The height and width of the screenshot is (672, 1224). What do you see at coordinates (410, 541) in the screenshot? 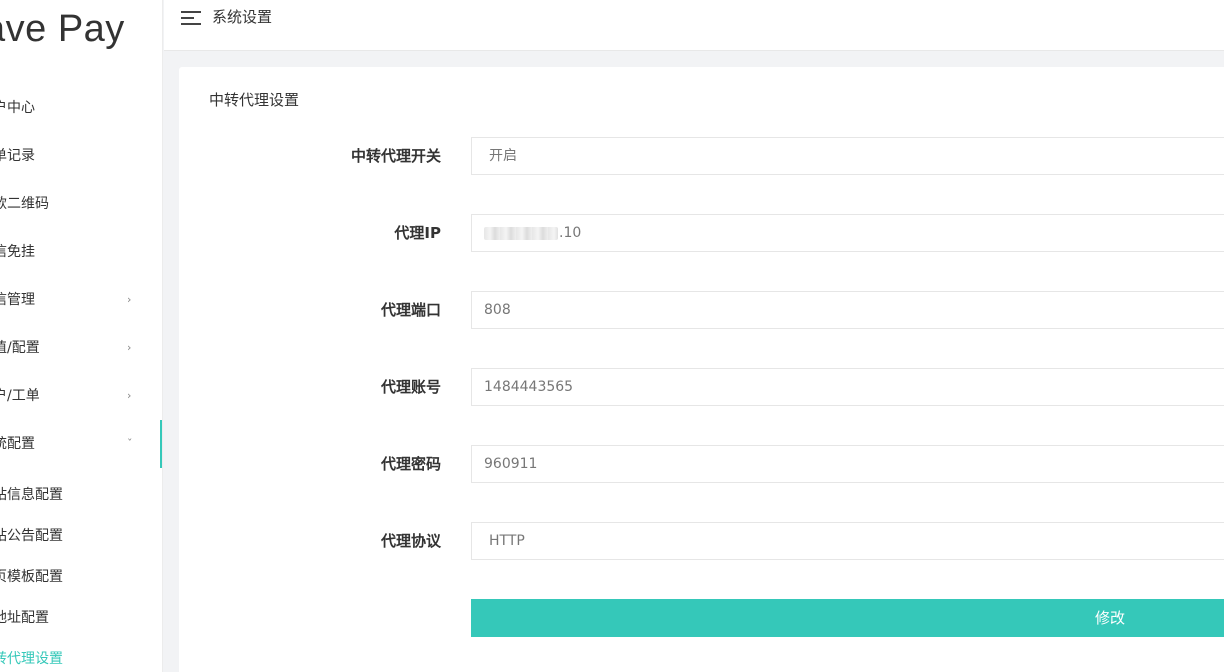
I see `proxy-protocol-label: 代理协议` at bounding box center [410, 541].